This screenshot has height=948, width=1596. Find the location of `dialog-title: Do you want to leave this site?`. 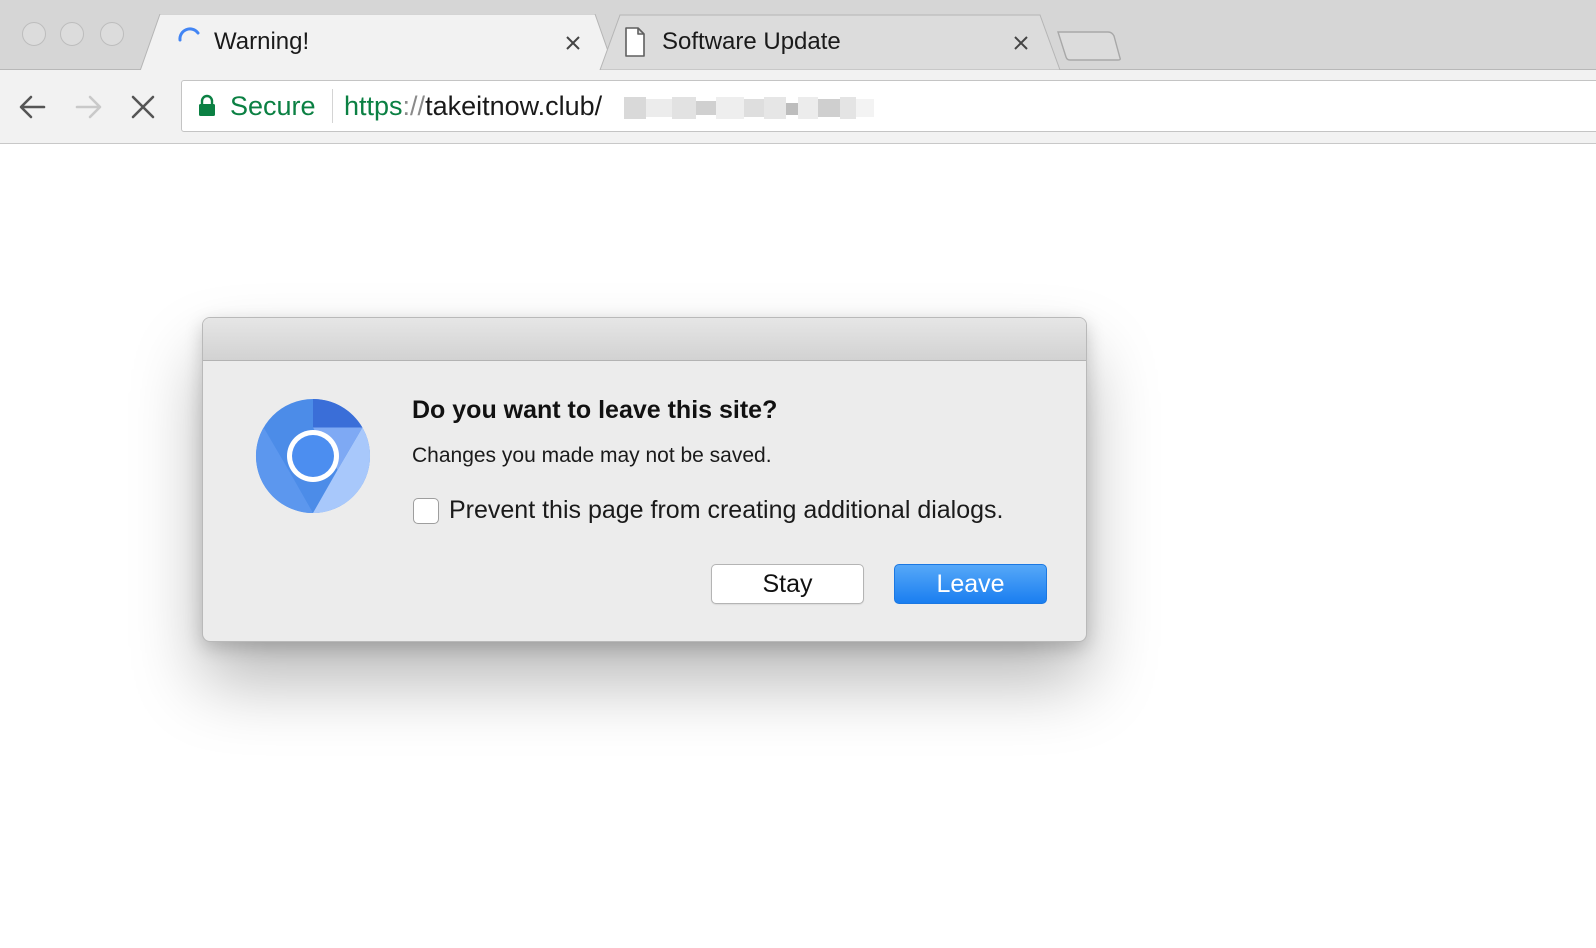

dialog-title: Do you want to leave this site? is located at coordinates (595, 410).